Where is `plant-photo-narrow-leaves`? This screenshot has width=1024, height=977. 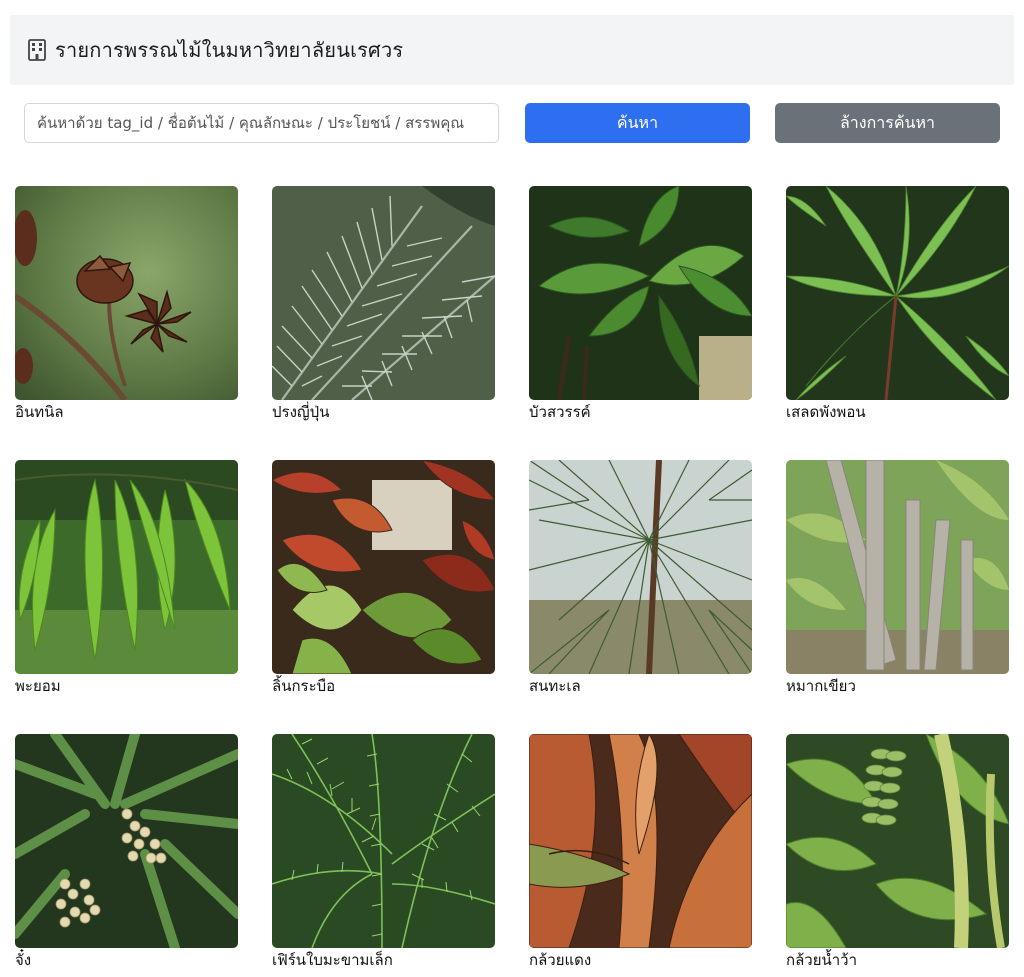 plant-photo-narrow-leaves is located at coordinates (897, 293).